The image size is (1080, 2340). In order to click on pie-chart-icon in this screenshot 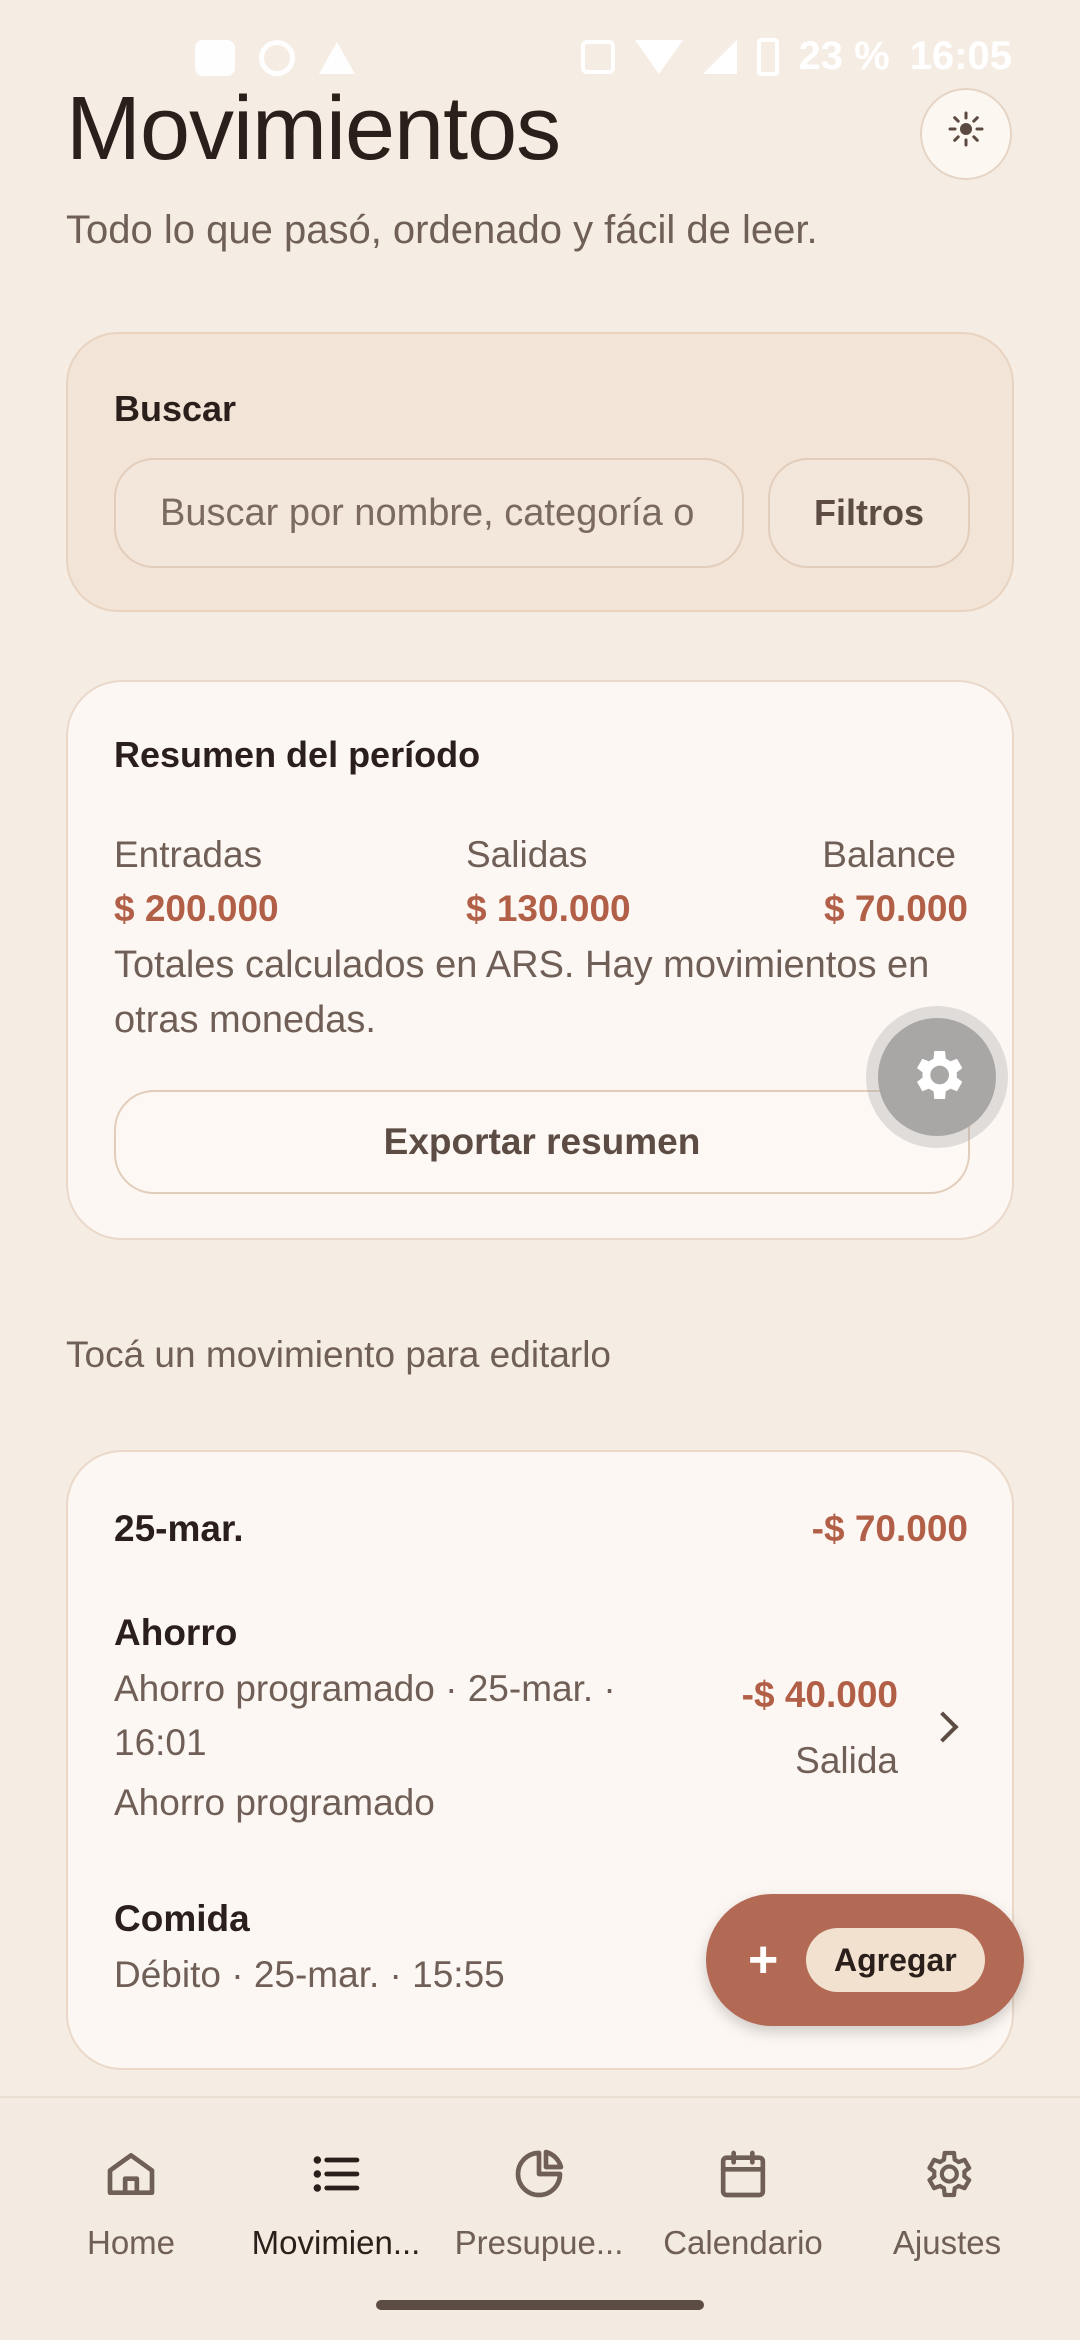, I will do `click(539, 2174)`.